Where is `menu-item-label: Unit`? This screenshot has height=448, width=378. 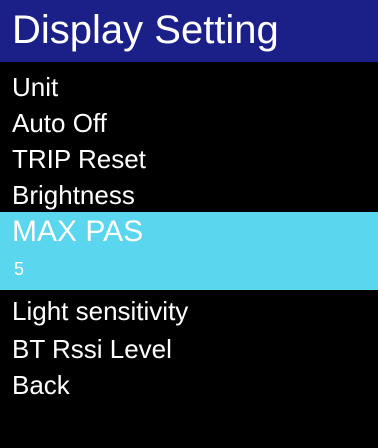
menu-item-label: Unit is located at coordinates (35, 87).